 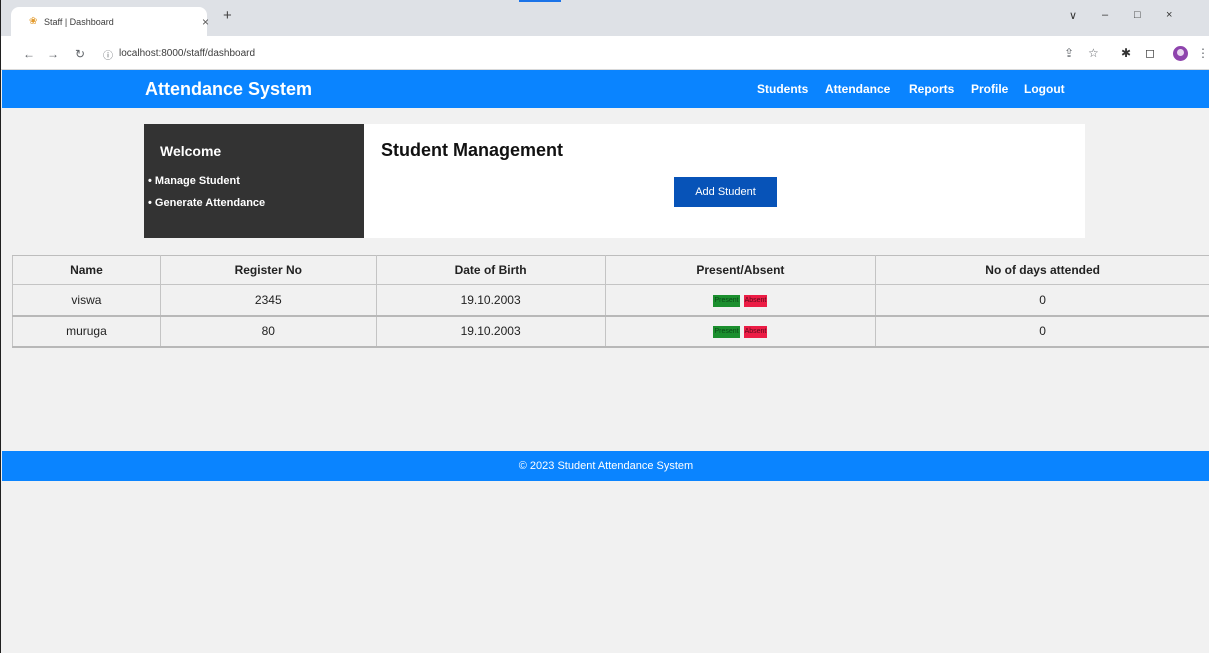 I want to click on nav-profile: Profile, so click(x=989, y=89).